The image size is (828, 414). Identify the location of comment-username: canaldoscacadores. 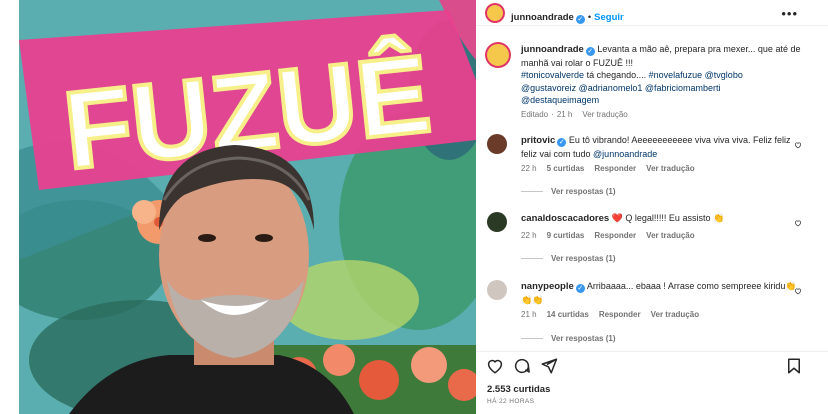
(565, 218).